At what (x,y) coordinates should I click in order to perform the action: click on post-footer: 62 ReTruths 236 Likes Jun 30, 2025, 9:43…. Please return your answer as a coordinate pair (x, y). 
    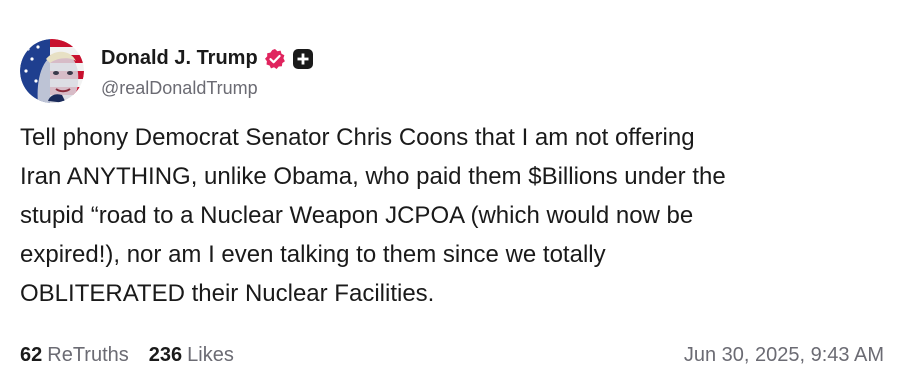
    Looking at the image, I should click on (452, 355).